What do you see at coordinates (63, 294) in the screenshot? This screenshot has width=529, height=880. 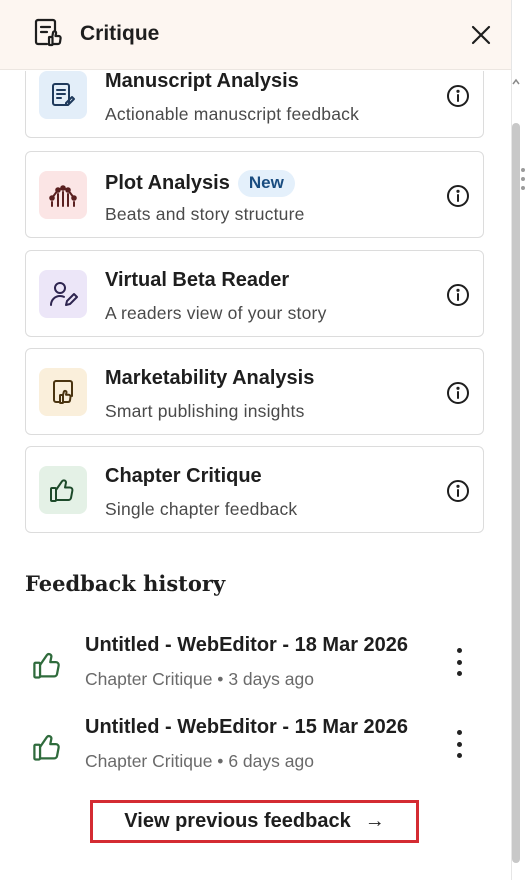 I see `beta-reader-icon` at bounding box center [63, 294].